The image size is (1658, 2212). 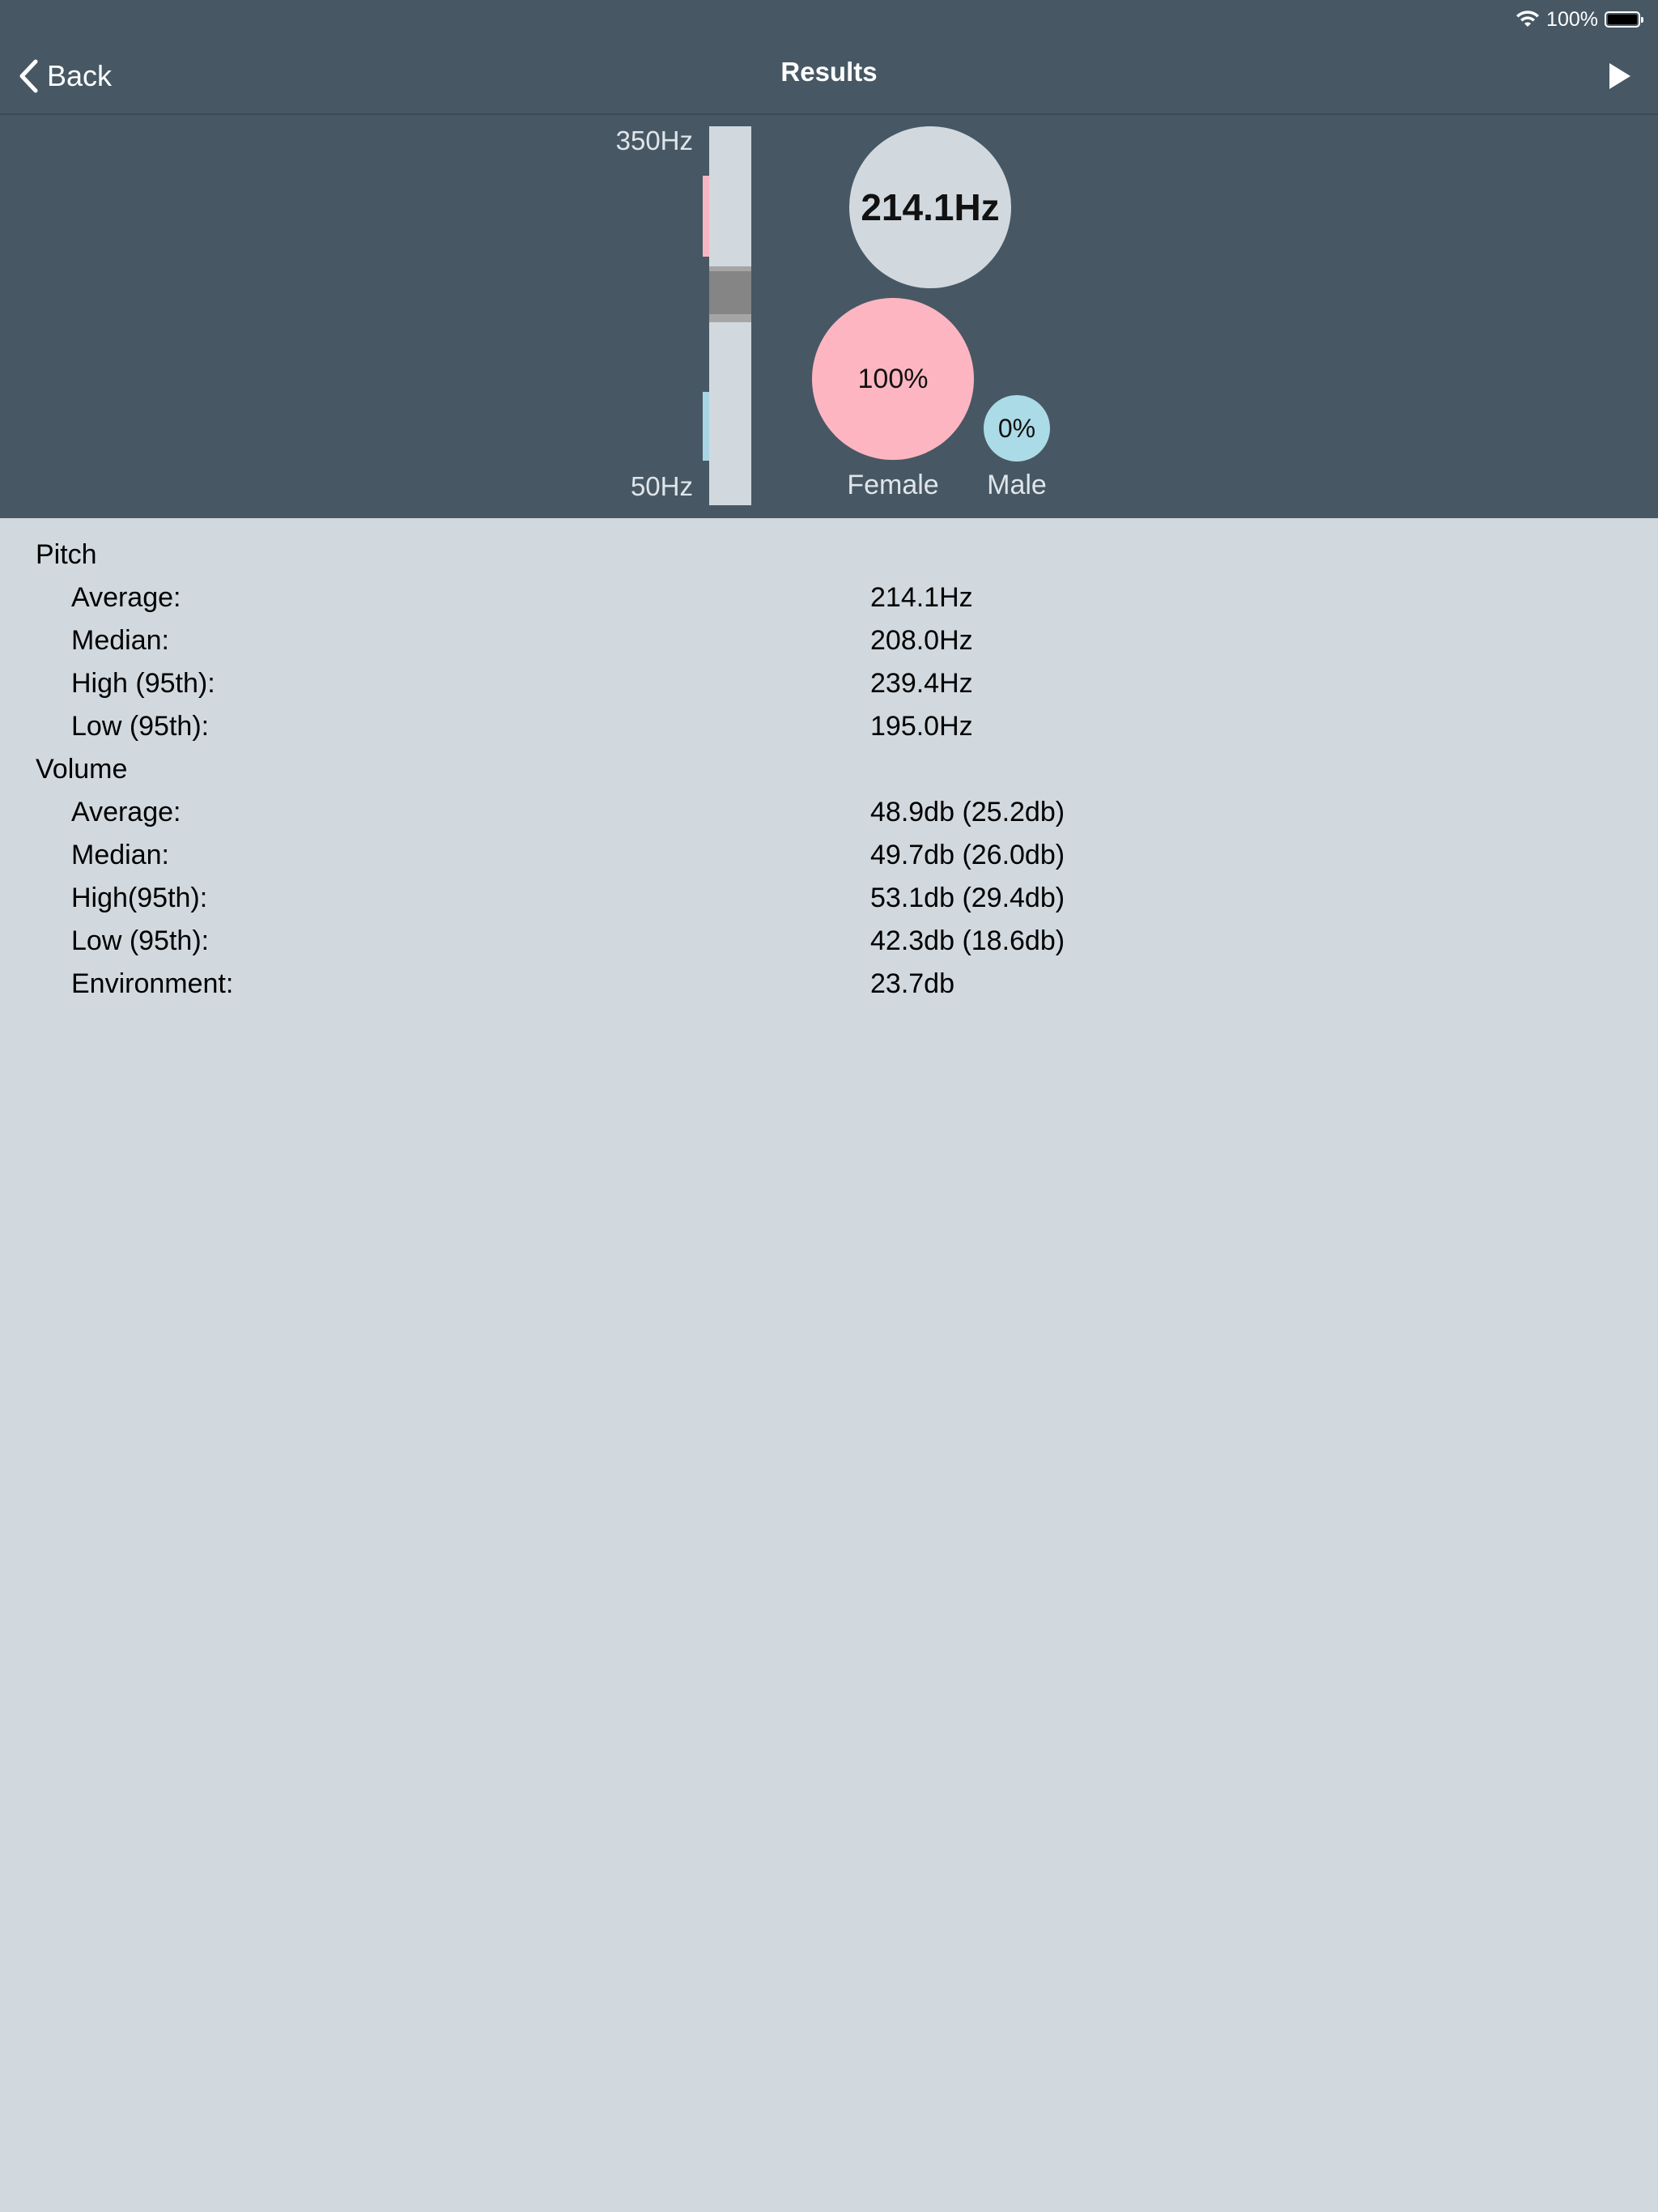 I want to click on stat-label: Environment:, so click(x=152, y=984).